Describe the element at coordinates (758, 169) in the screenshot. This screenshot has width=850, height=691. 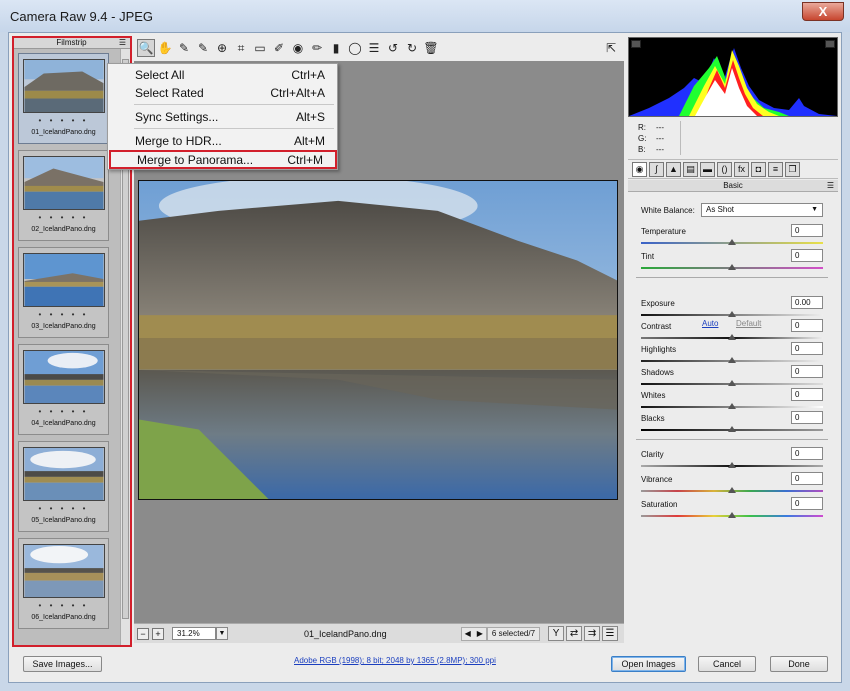
I see `tab-camera-calibration-icon: ◘` at that location.